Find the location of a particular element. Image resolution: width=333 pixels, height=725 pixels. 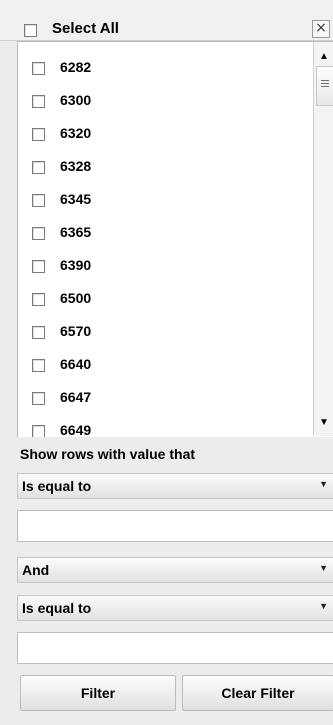

list-item: 6570 is located at coordinates (163, 332).